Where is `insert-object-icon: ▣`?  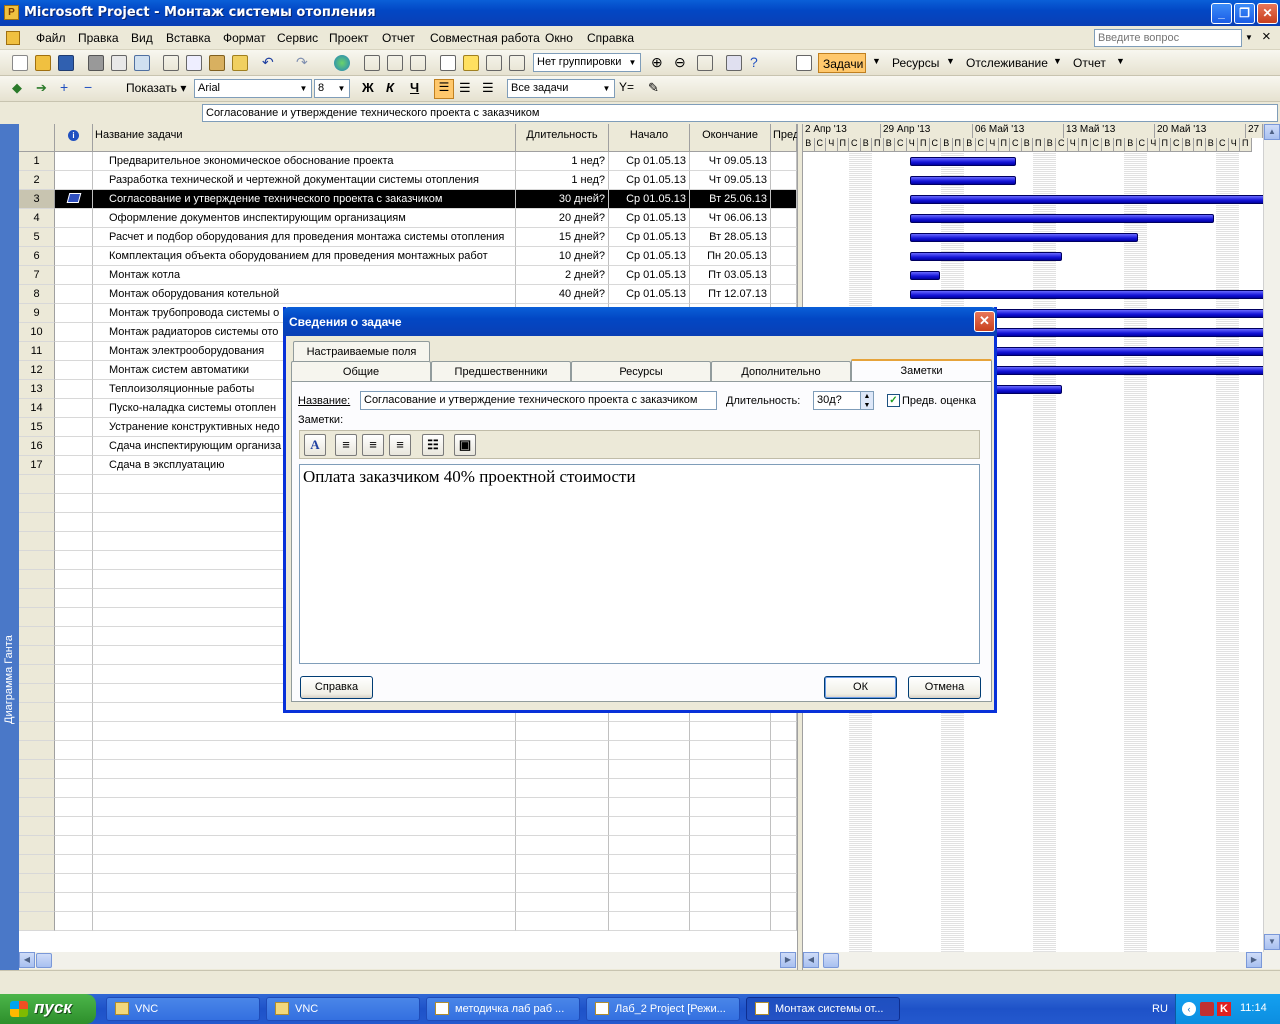 insert-object-icon: ▣ is located at coordinates (465, 445).